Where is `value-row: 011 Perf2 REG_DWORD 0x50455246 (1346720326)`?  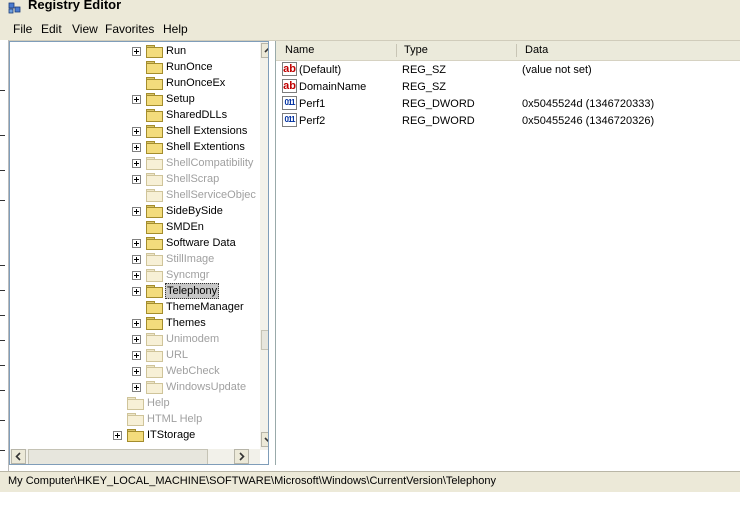
value-row: 011 Perf2 REG_DWORD 0x50455246 (1346720326) is located at coordinates (508, 121).